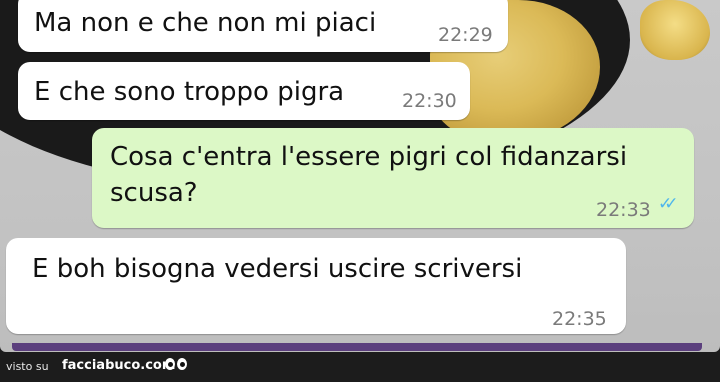 The height and width of the screenshot is (382, 720). What do you see at coordinates (668, 204) in the screenshot?
I see `double-check-icon: ✓✓` at bounding box center [668, 204].